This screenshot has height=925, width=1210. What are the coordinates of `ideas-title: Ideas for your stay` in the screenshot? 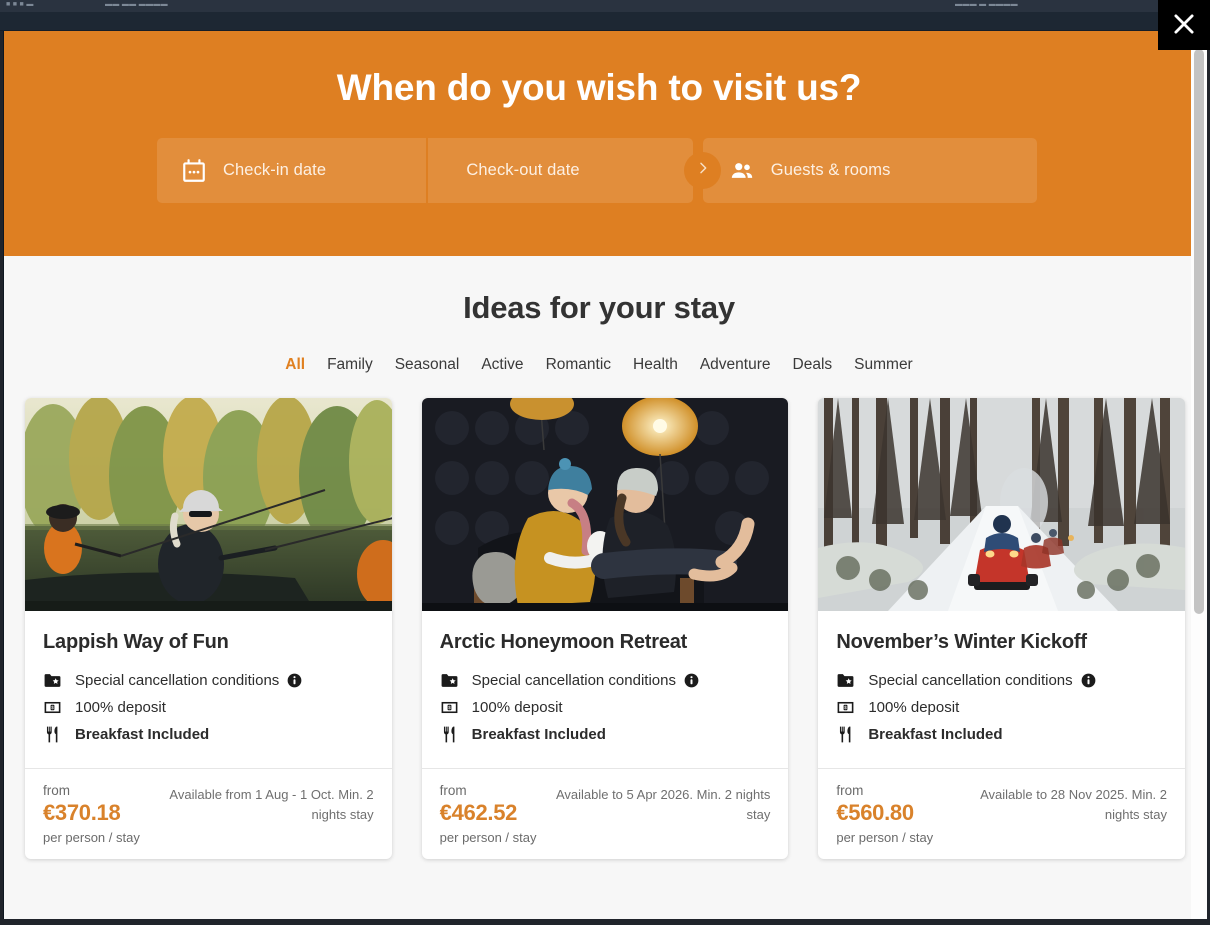 It's located at (599, 307).